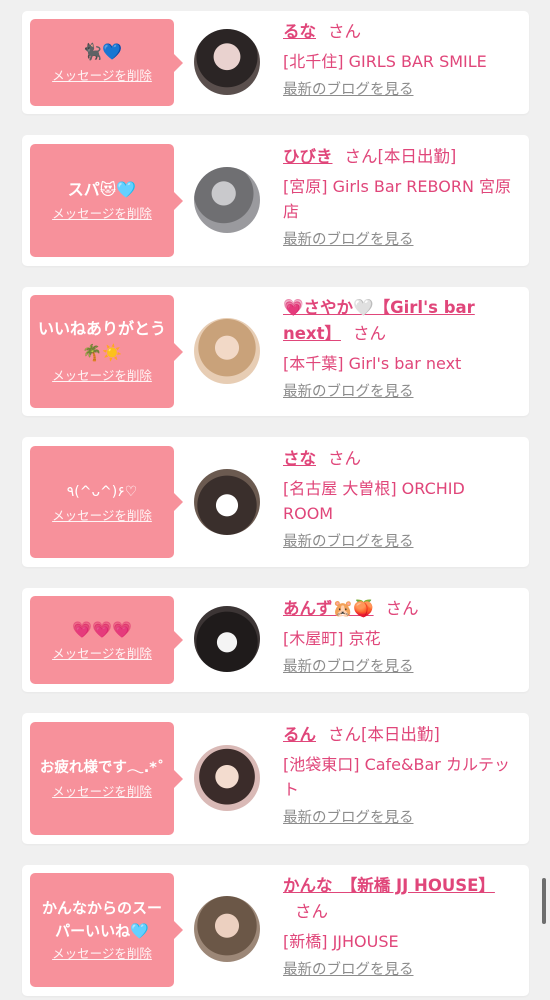 The image size is (550, 1000). Describe the element at coordinates (332, 638) in the screenshot. I see `shop-name: [木屋町] 京花` at that location.